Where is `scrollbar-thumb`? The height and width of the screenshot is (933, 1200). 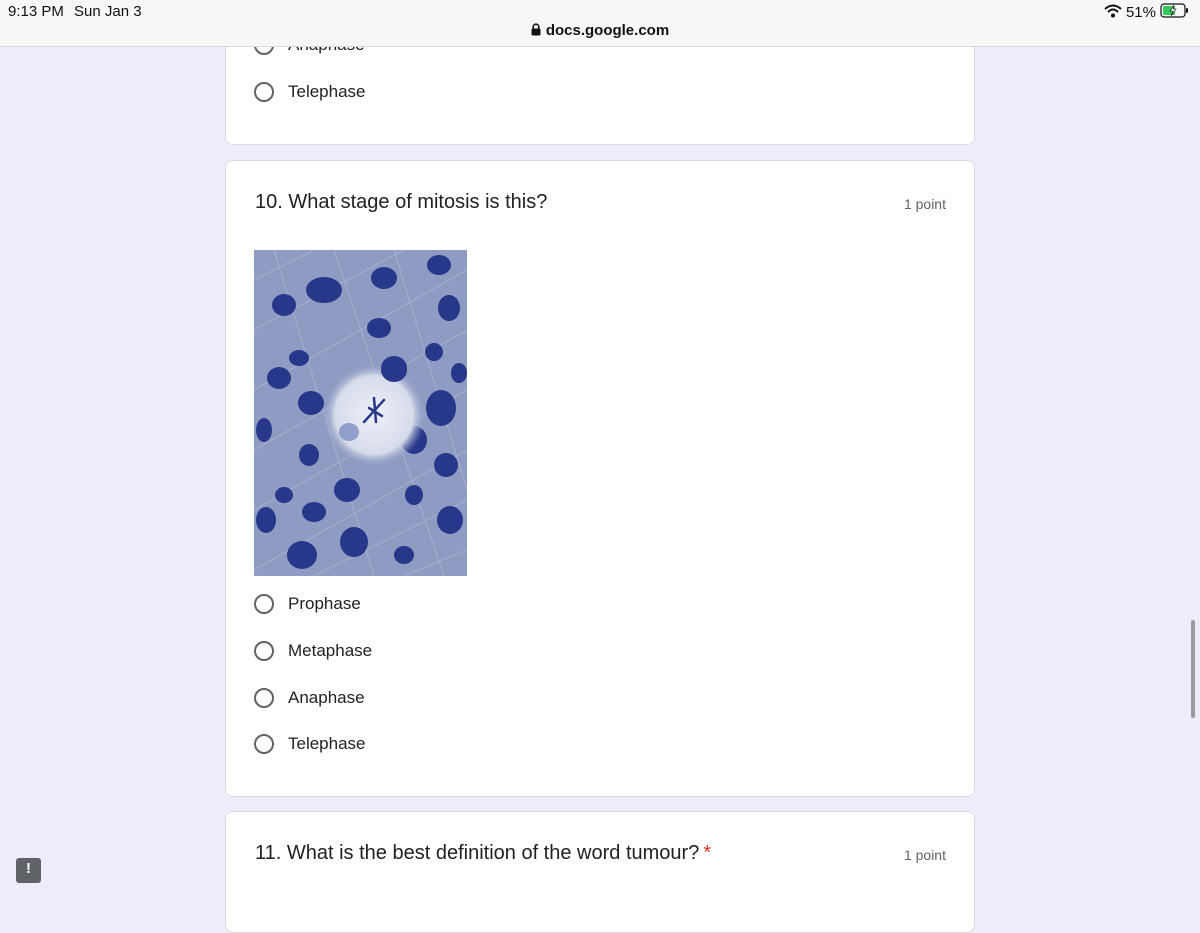 scrollbar-thumb is located at coordinates (1193, 669).